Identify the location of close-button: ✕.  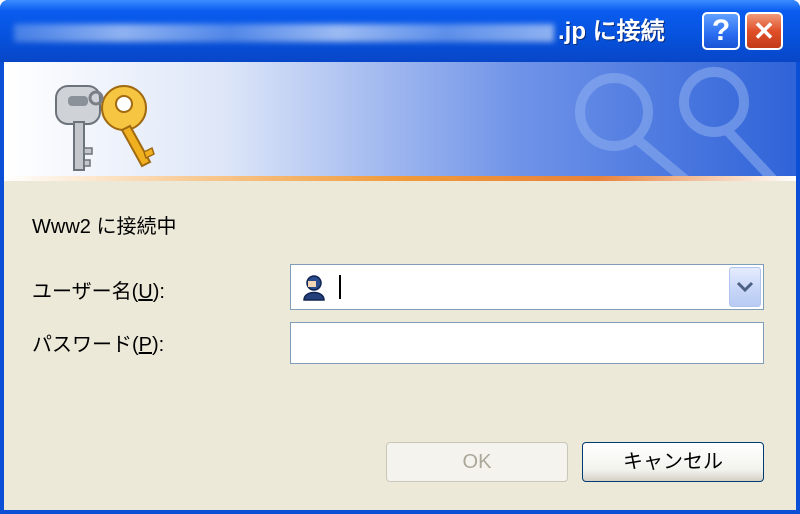
(764, 31).